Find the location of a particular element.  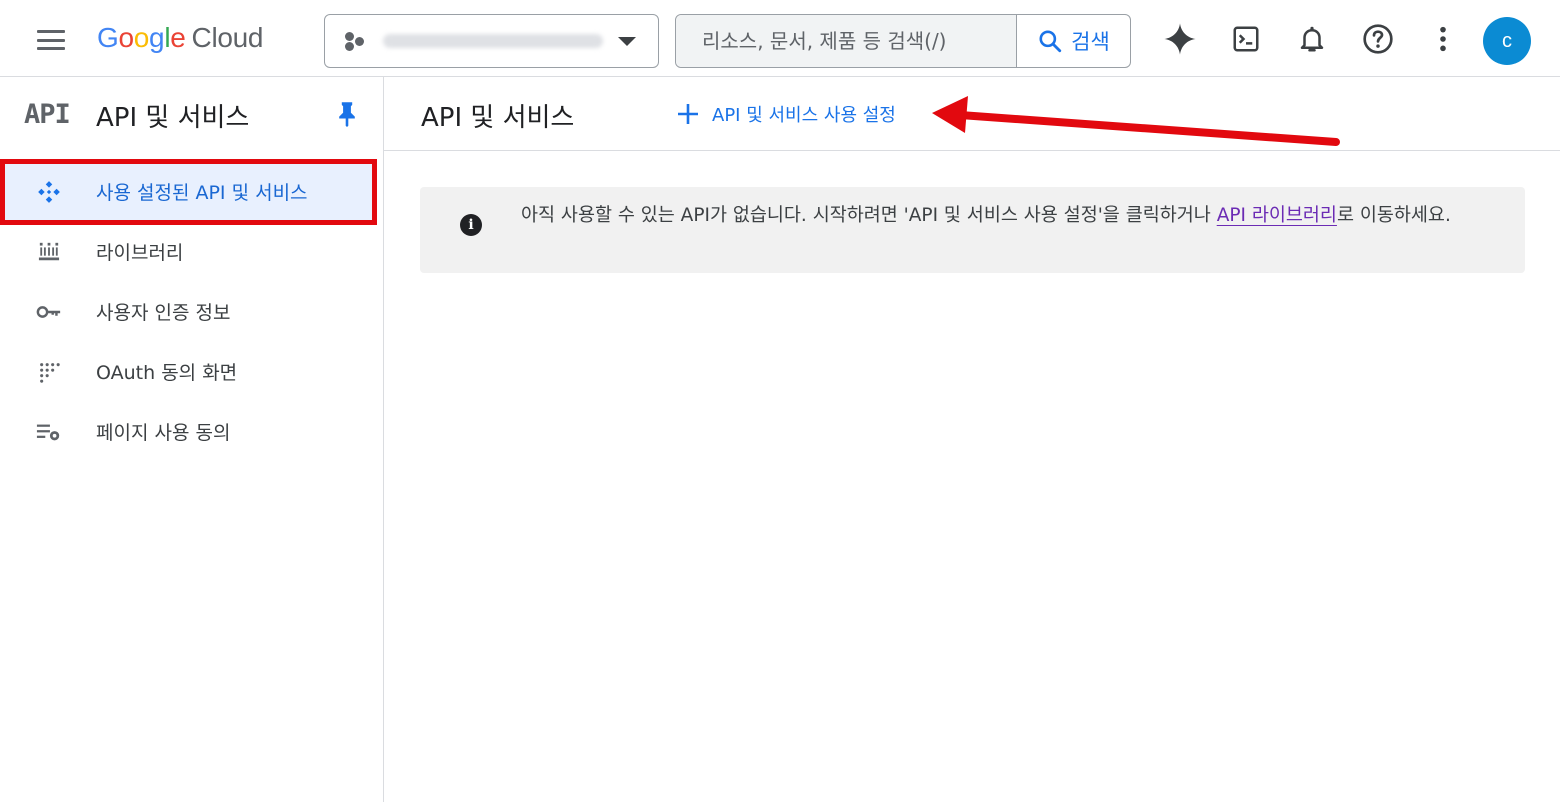

sidebar-item-label: OAuth 동의 화면 is located at coordinates (167, 372).